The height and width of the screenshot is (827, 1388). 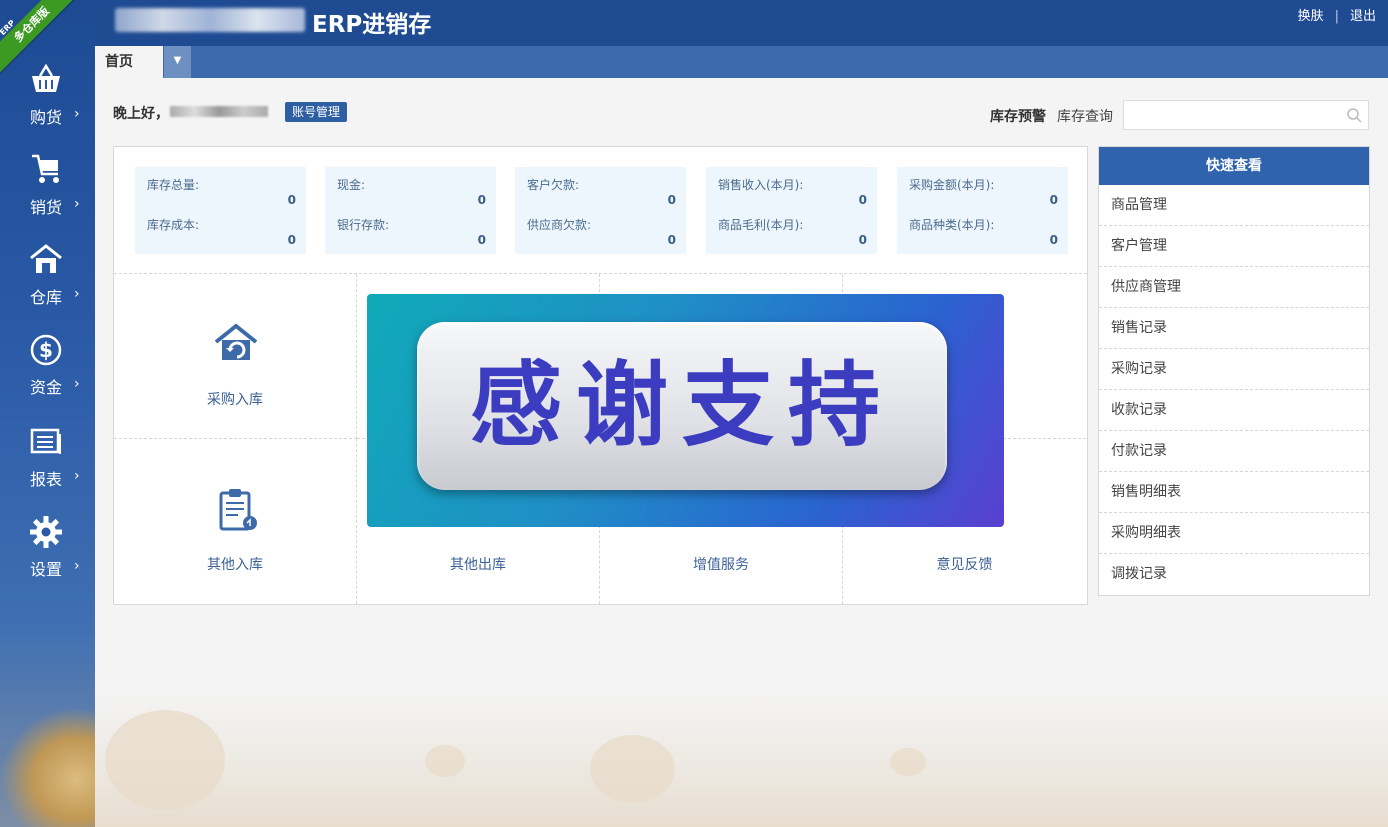 I want to click on quick-view-title: 快速查看, so click(x=1234, y=166).